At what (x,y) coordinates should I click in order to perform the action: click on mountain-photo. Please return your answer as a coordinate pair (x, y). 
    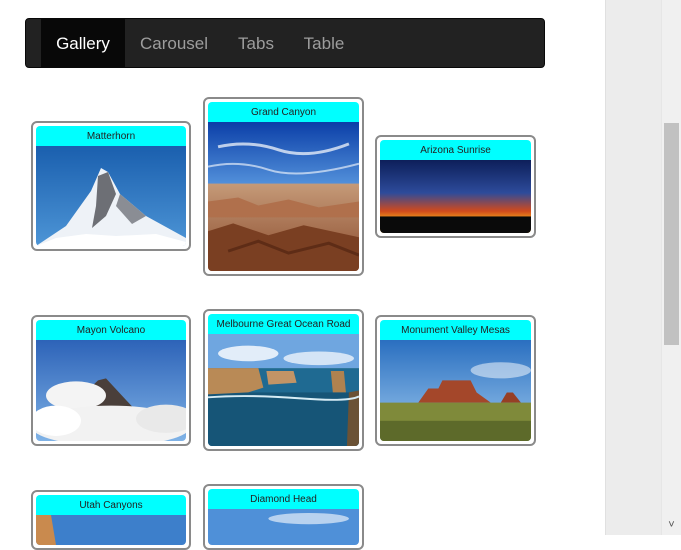
    Looking at the image, I should click on (111, 196).